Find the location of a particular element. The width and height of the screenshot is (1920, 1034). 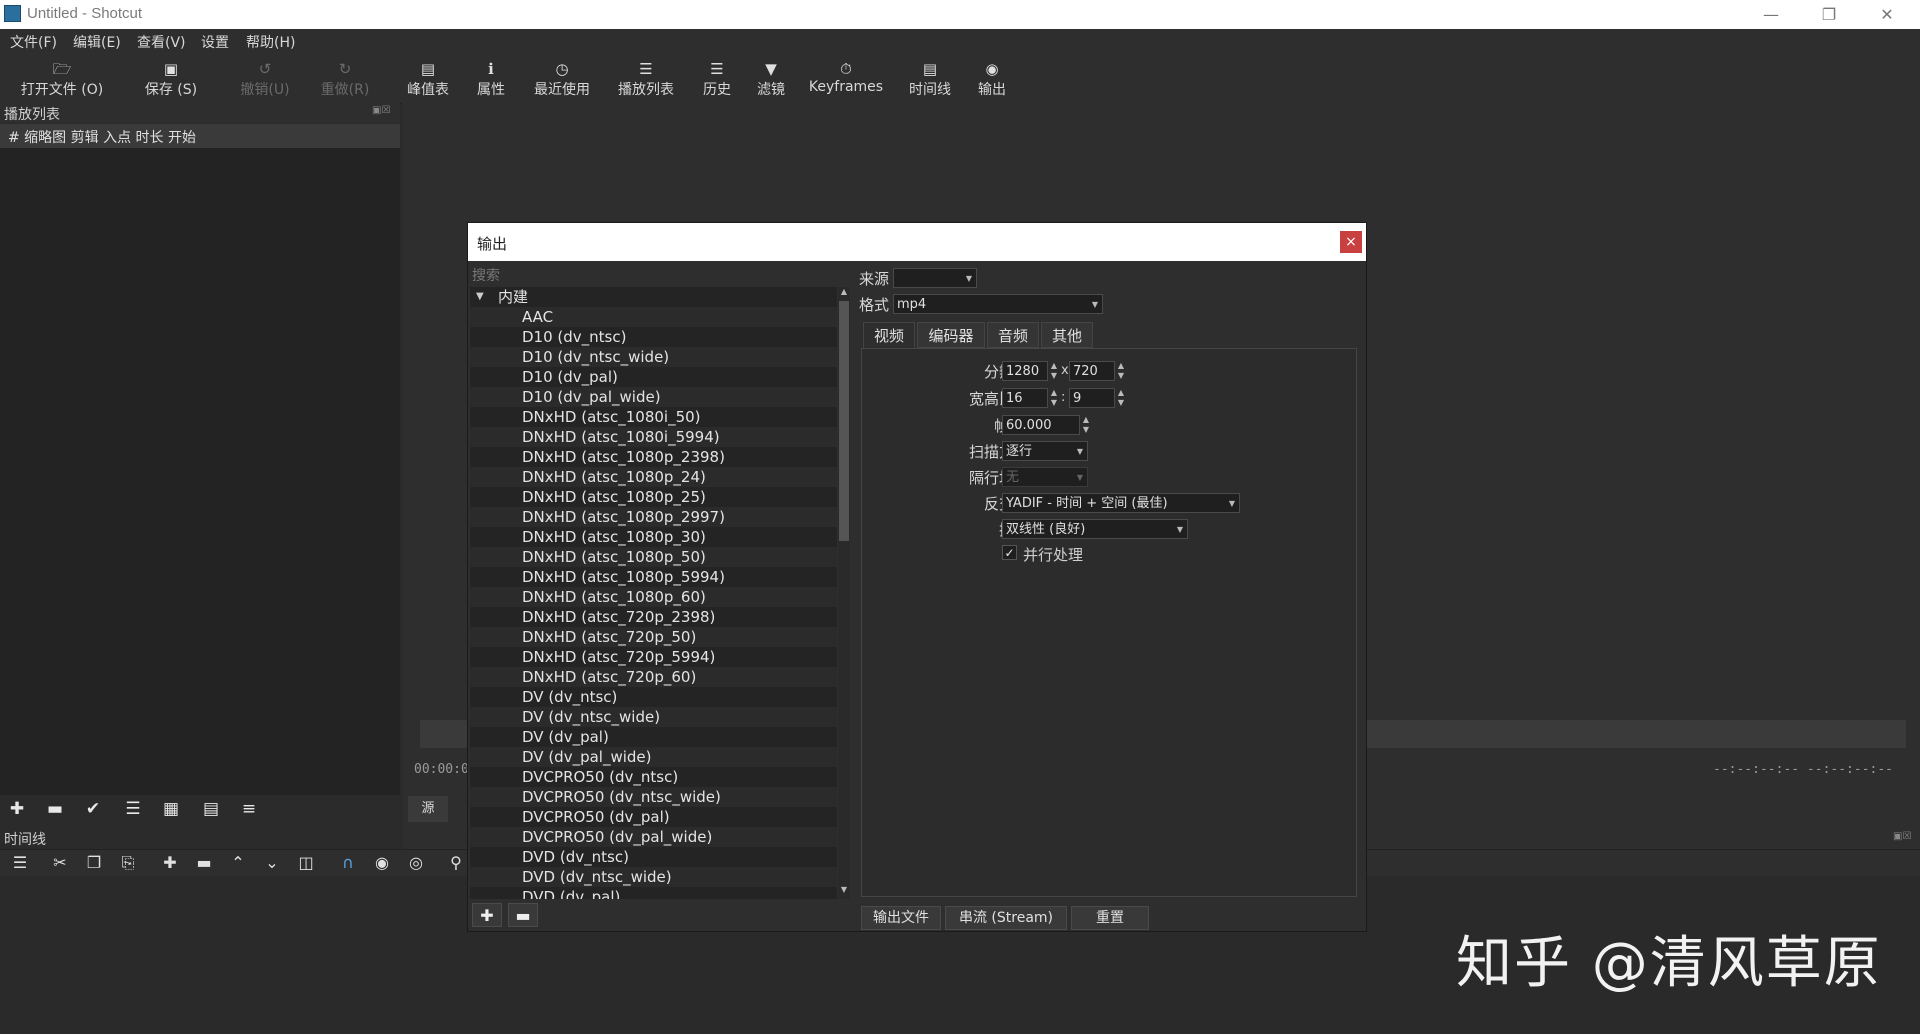

playlist-body is located at coordinates (200, 471).